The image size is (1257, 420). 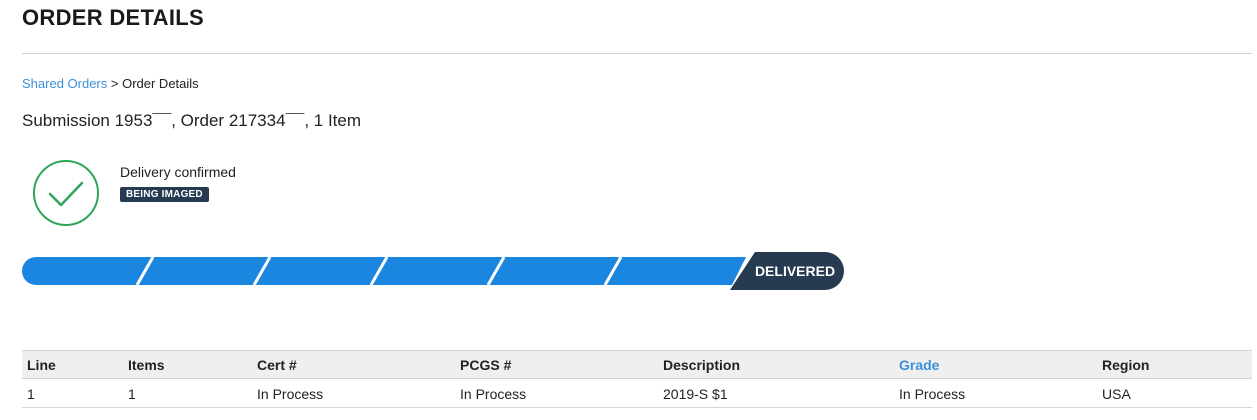 I want to click on cell-items: 1, so click(x=187, y=393).